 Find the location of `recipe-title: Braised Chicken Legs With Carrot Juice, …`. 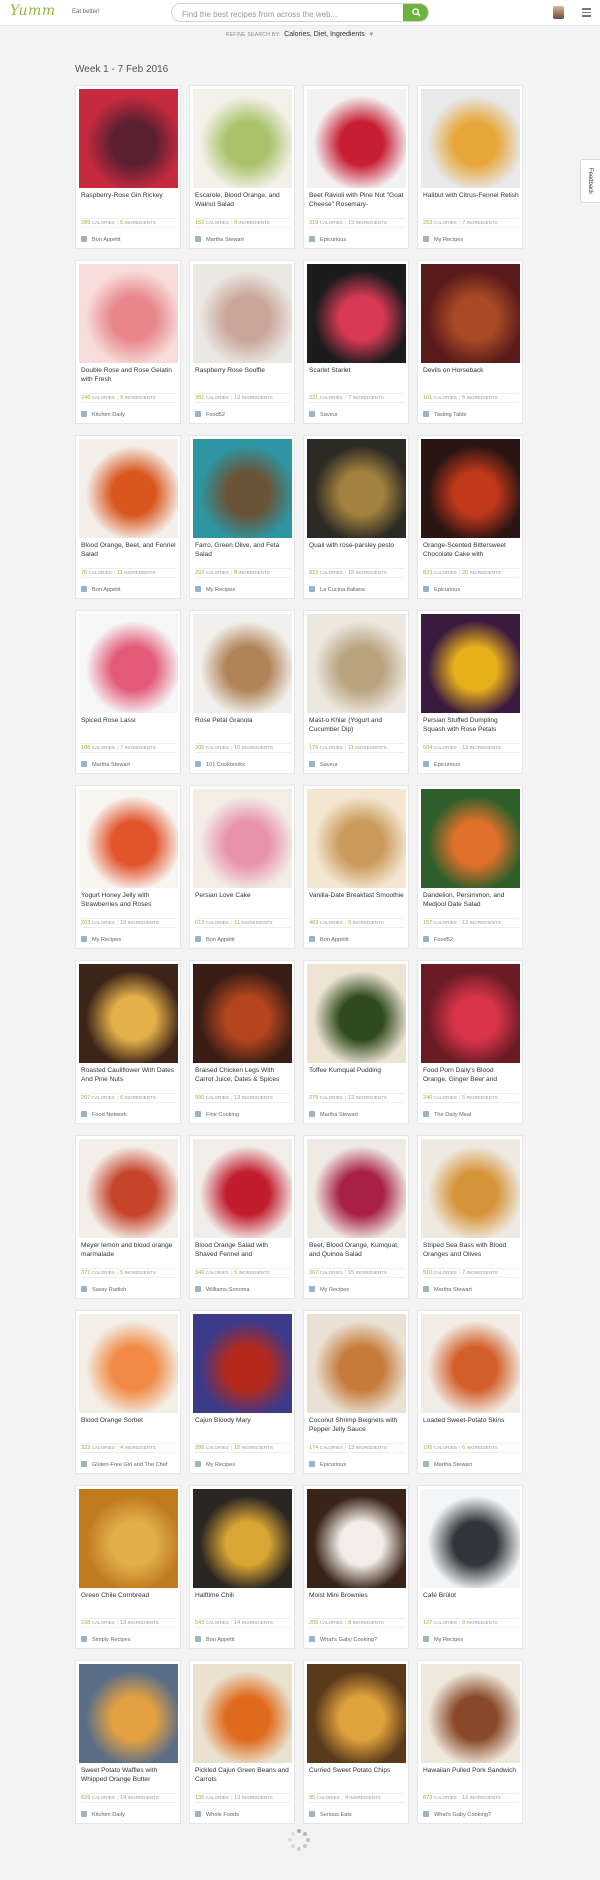

recipe-title: Braised Chicken Legs With Carrot Juice, … is located at coordinates (243, 1076).